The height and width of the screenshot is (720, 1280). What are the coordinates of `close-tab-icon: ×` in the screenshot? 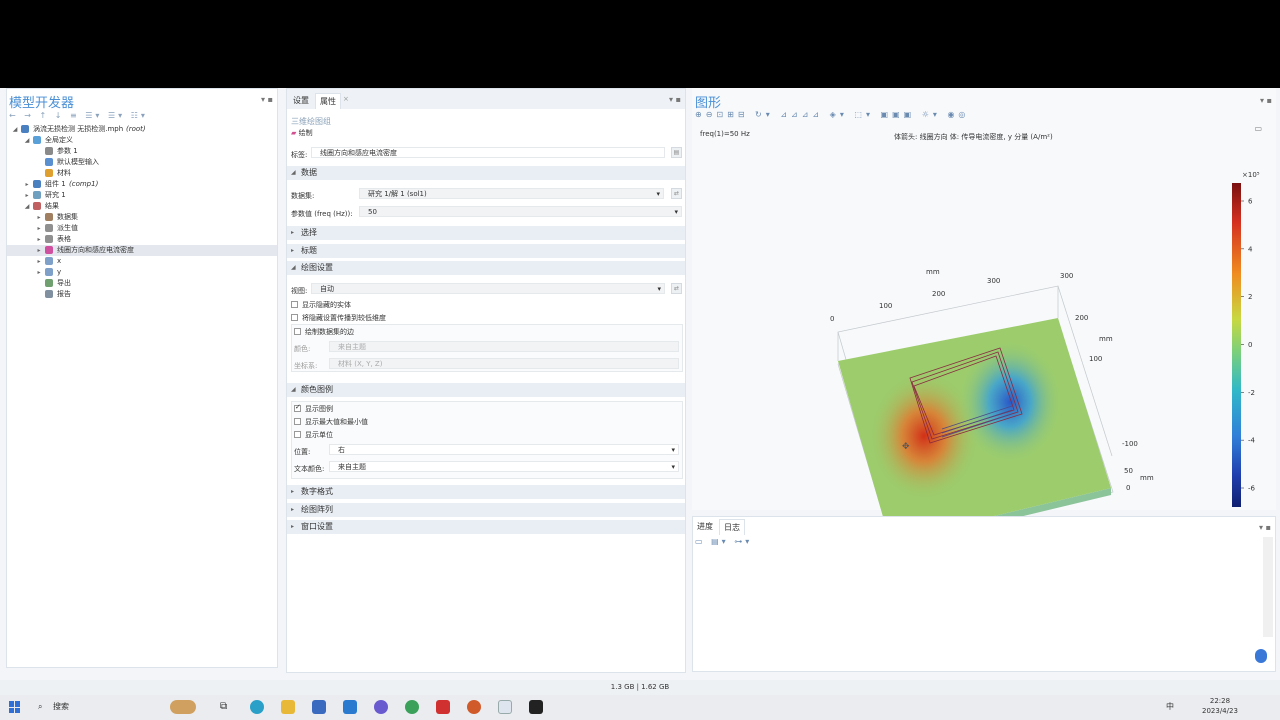 It's located at (346, 99).